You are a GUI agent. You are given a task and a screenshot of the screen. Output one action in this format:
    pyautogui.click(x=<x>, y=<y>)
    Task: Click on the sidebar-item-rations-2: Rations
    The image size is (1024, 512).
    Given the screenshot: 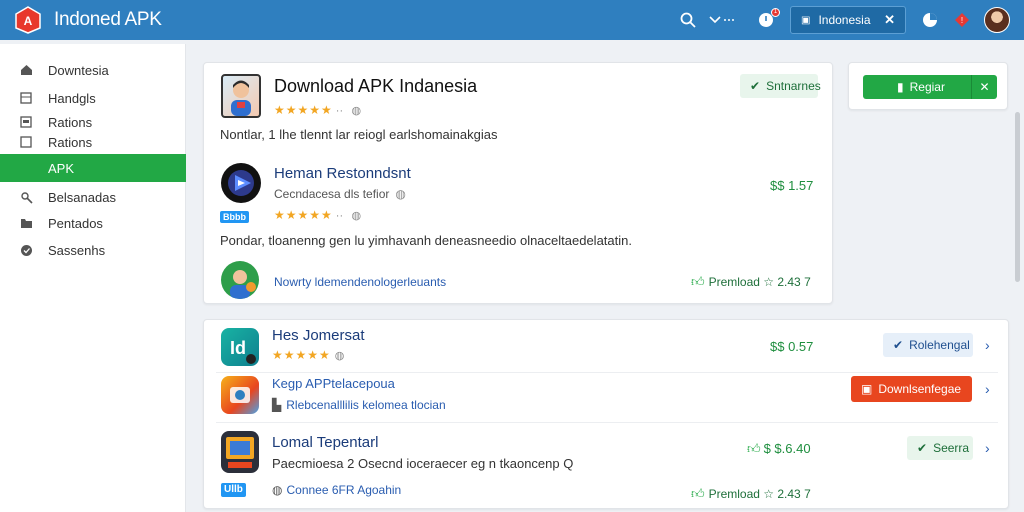 What is the action you would take?
    pyautogui.click(x=93, y=142)
    